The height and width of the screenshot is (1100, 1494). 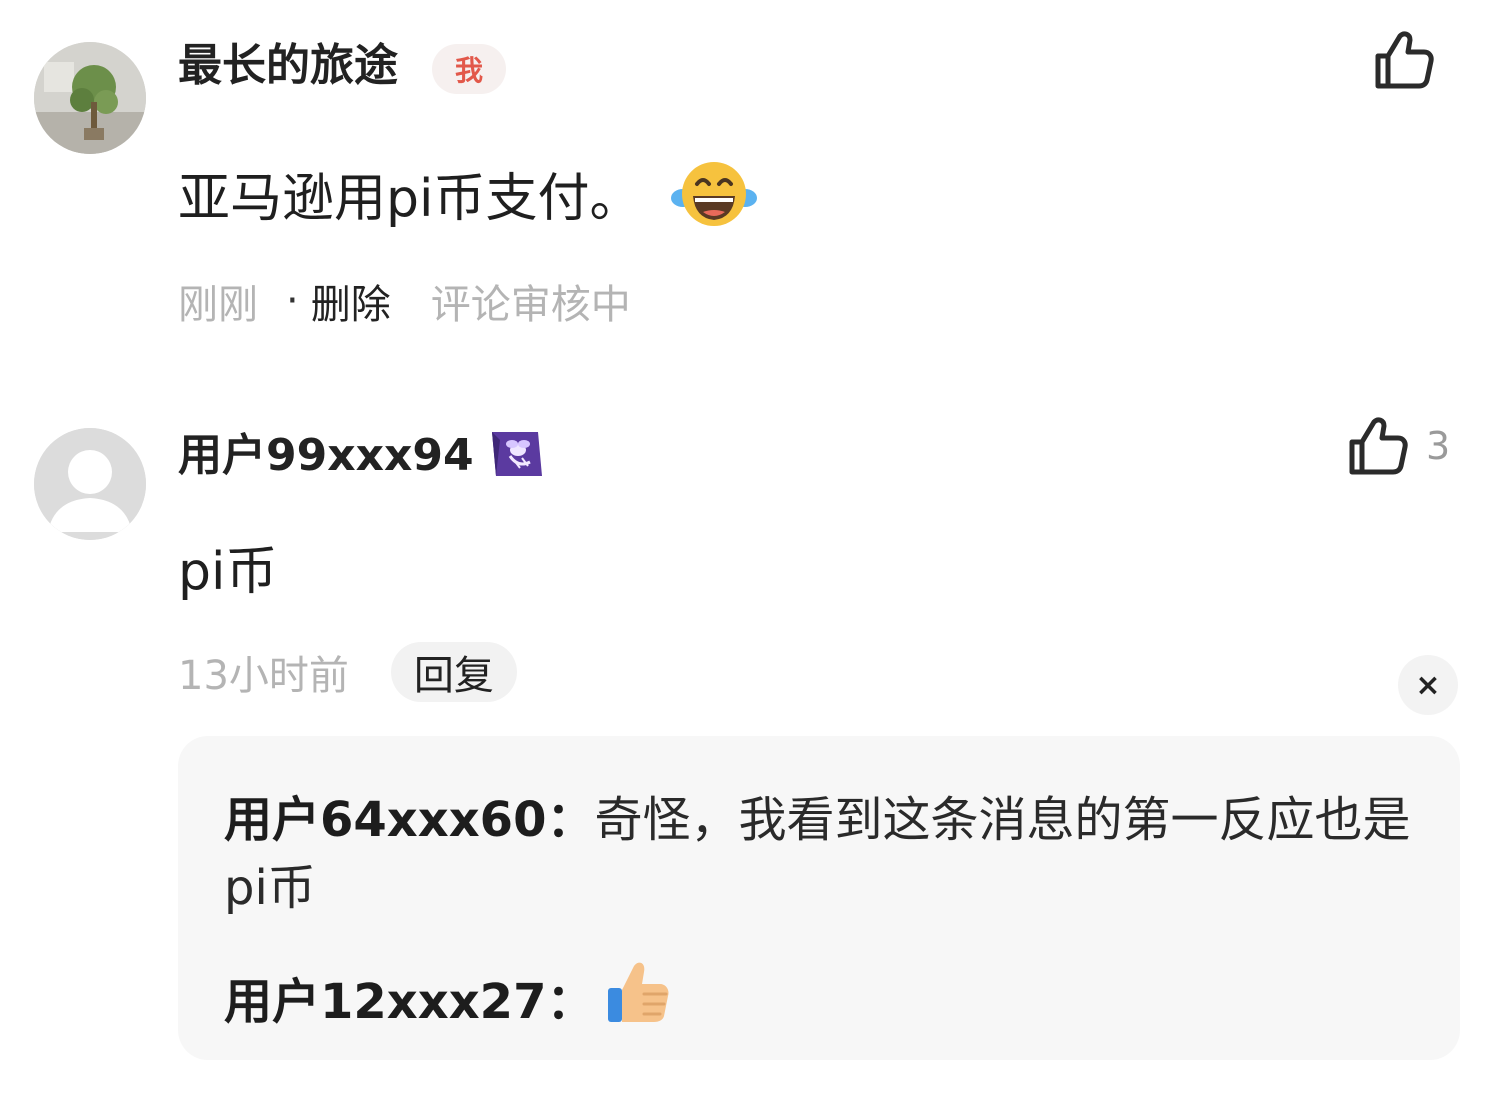 I want to click on reply-button: 回复, so click(x=453, y=672).